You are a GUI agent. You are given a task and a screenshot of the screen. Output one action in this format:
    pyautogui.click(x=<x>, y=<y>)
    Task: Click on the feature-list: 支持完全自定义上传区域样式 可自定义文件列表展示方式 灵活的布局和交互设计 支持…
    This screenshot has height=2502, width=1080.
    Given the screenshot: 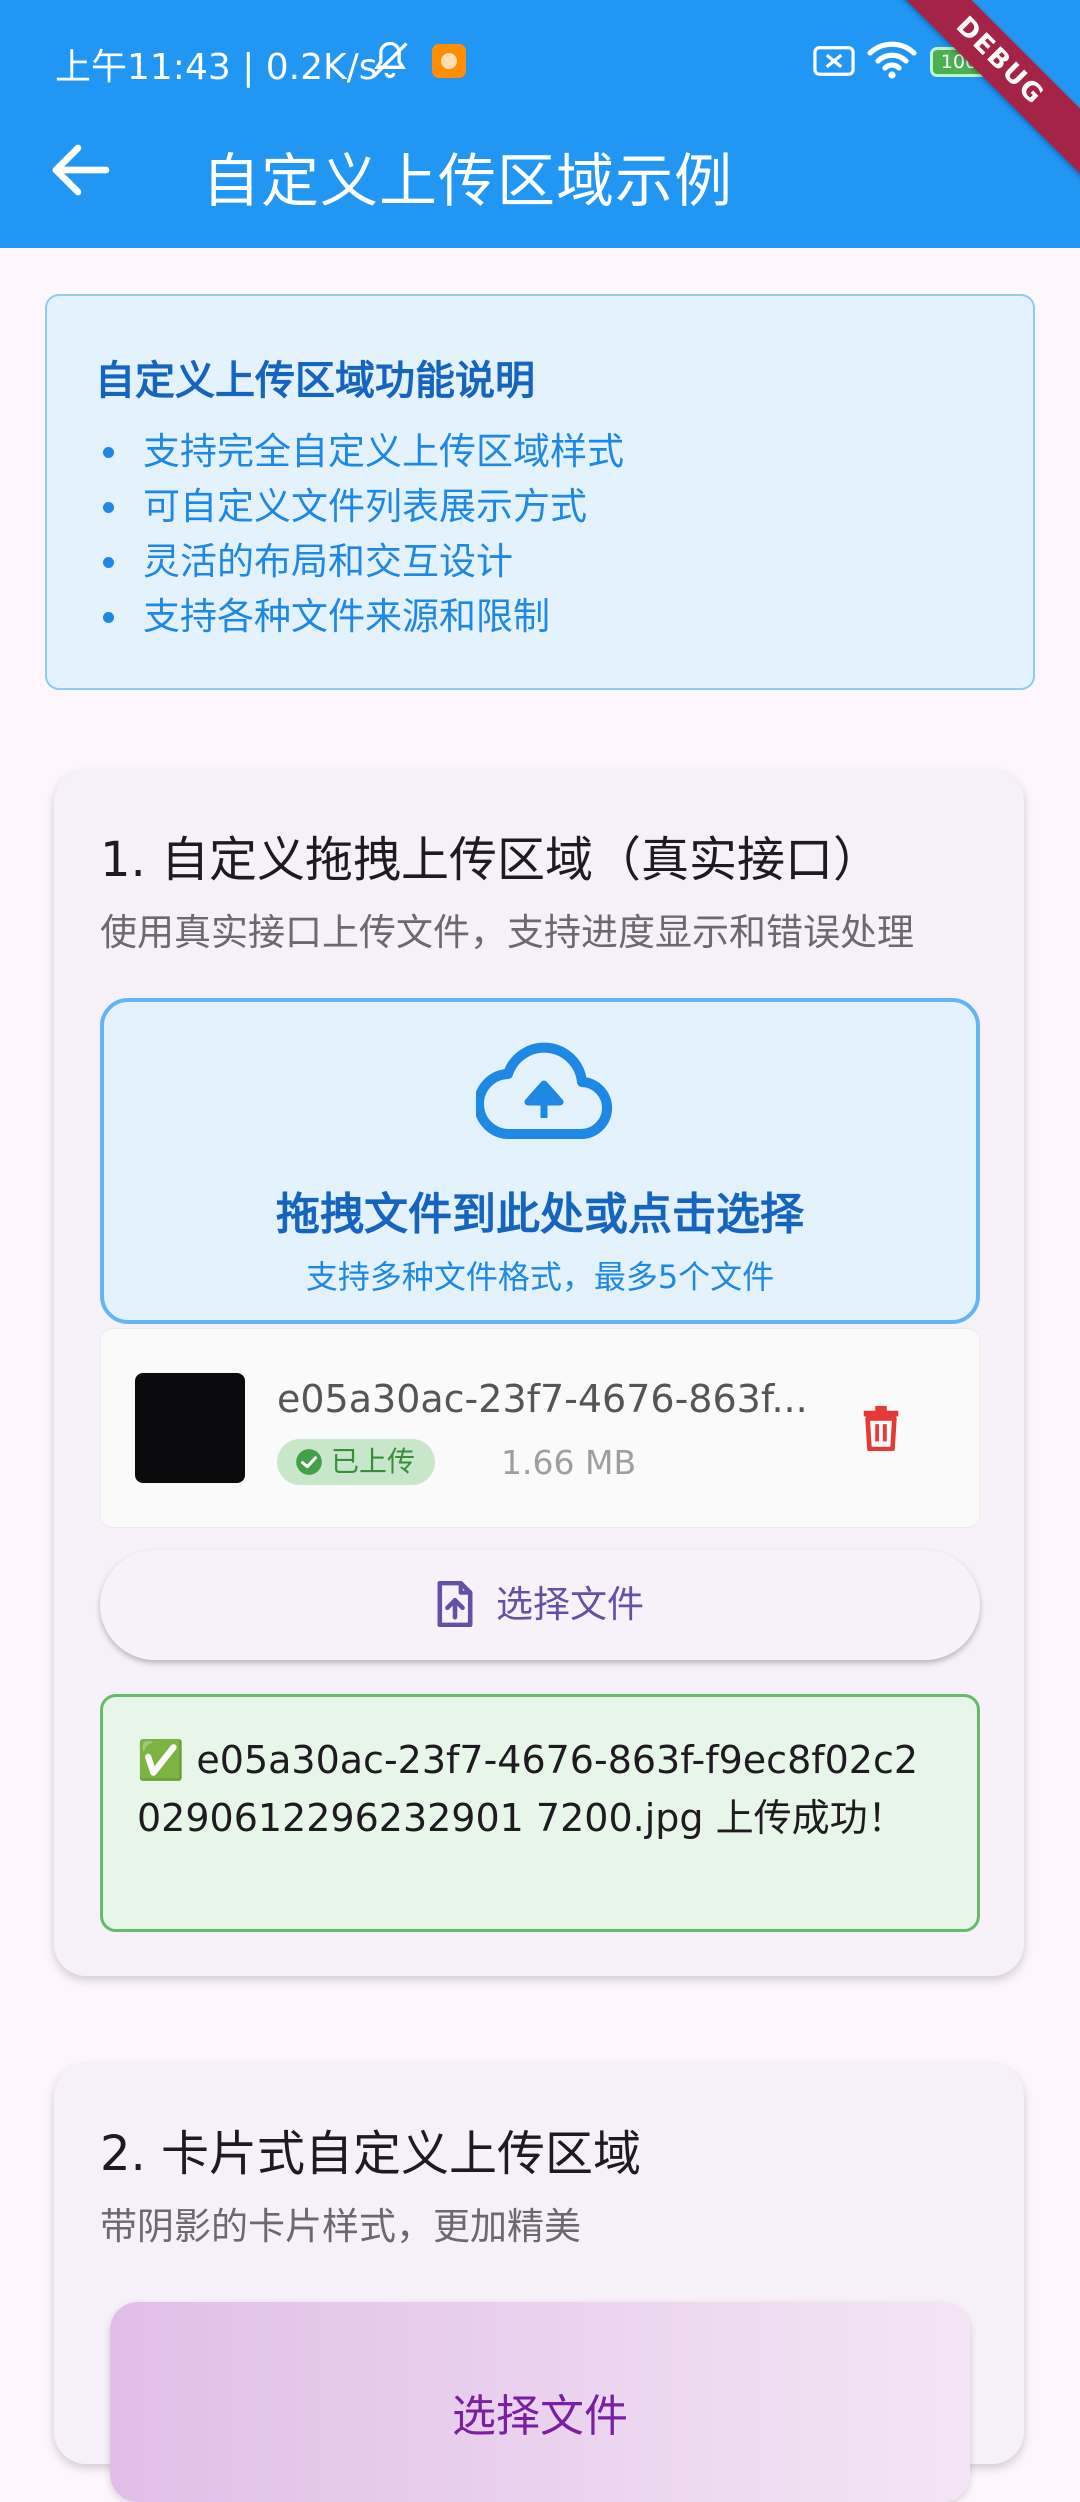 What is the action you would take?
    pyautogui.click(x=361, y=534)
    